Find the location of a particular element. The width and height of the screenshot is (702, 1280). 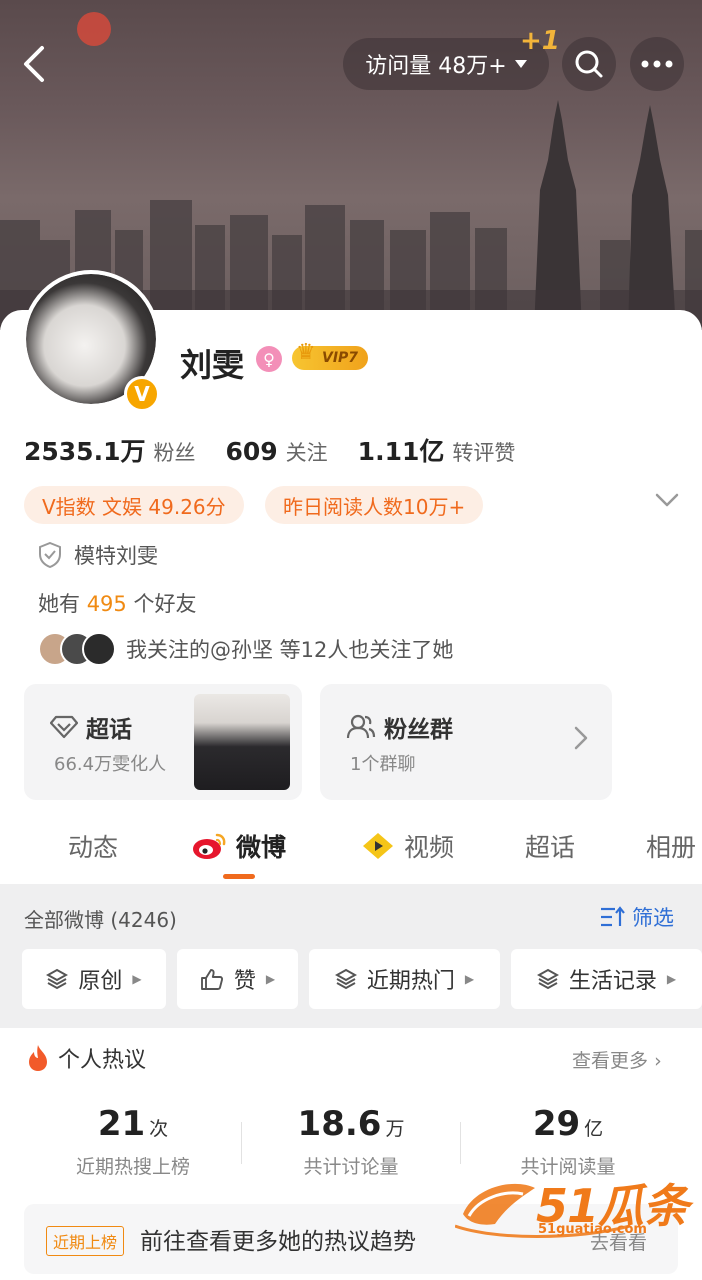

more-dots-icon is located at coordinates (657, 64).